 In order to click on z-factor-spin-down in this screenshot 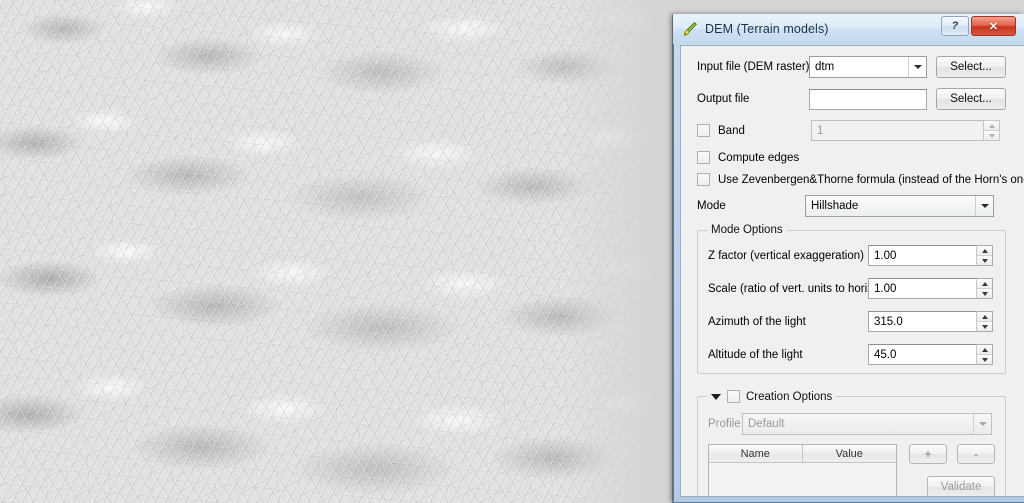, I will do `click(984, 260)`.